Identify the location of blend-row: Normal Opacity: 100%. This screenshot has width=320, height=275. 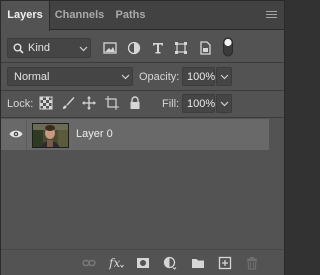
(142, 76).